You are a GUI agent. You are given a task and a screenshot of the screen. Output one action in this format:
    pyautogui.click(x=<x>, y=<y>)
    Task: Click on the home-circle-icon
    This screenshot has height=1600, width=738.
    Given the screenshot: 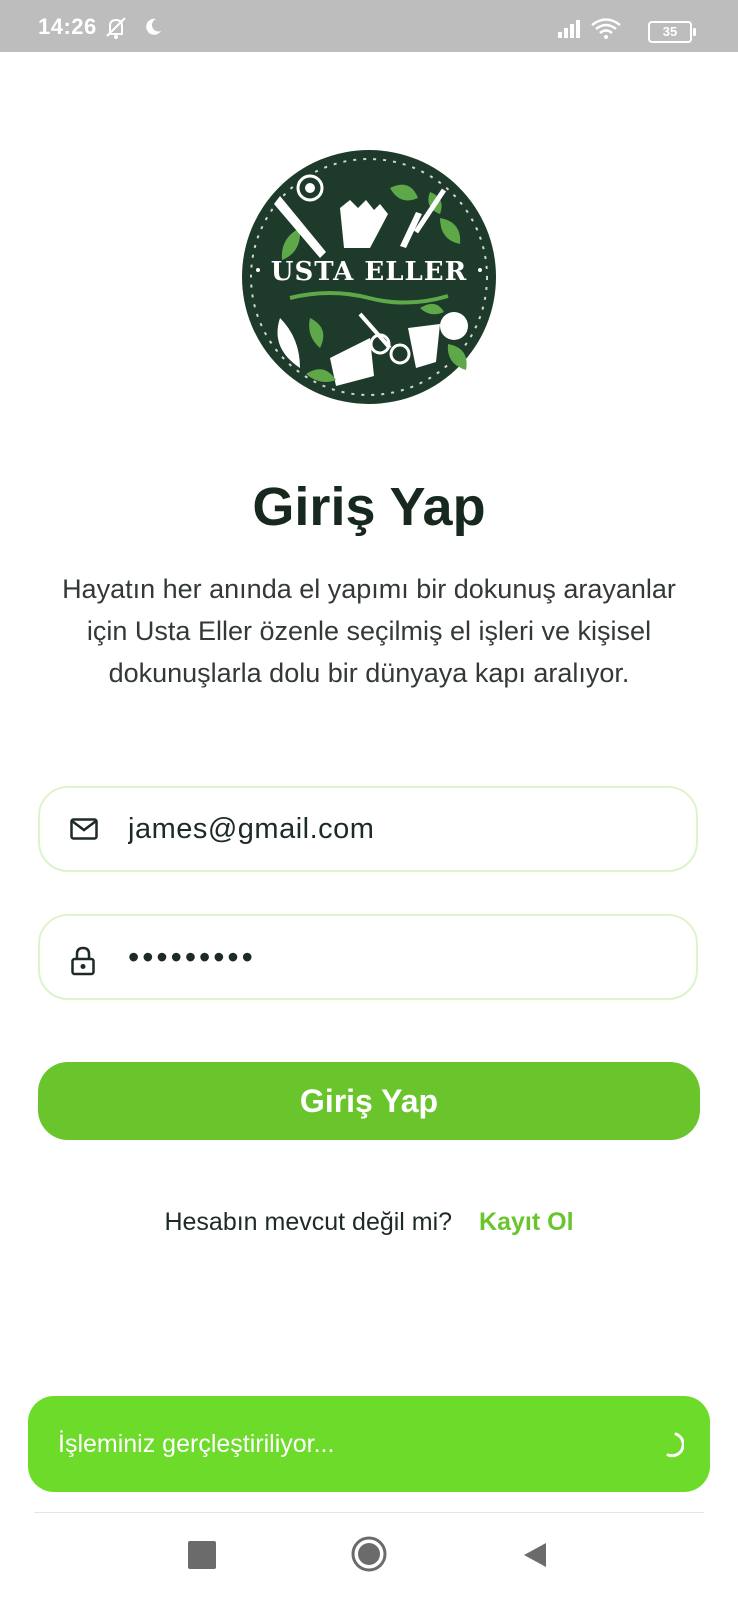 What is the action you would take?
    pyautogui.click(x=369, y=1554)
    